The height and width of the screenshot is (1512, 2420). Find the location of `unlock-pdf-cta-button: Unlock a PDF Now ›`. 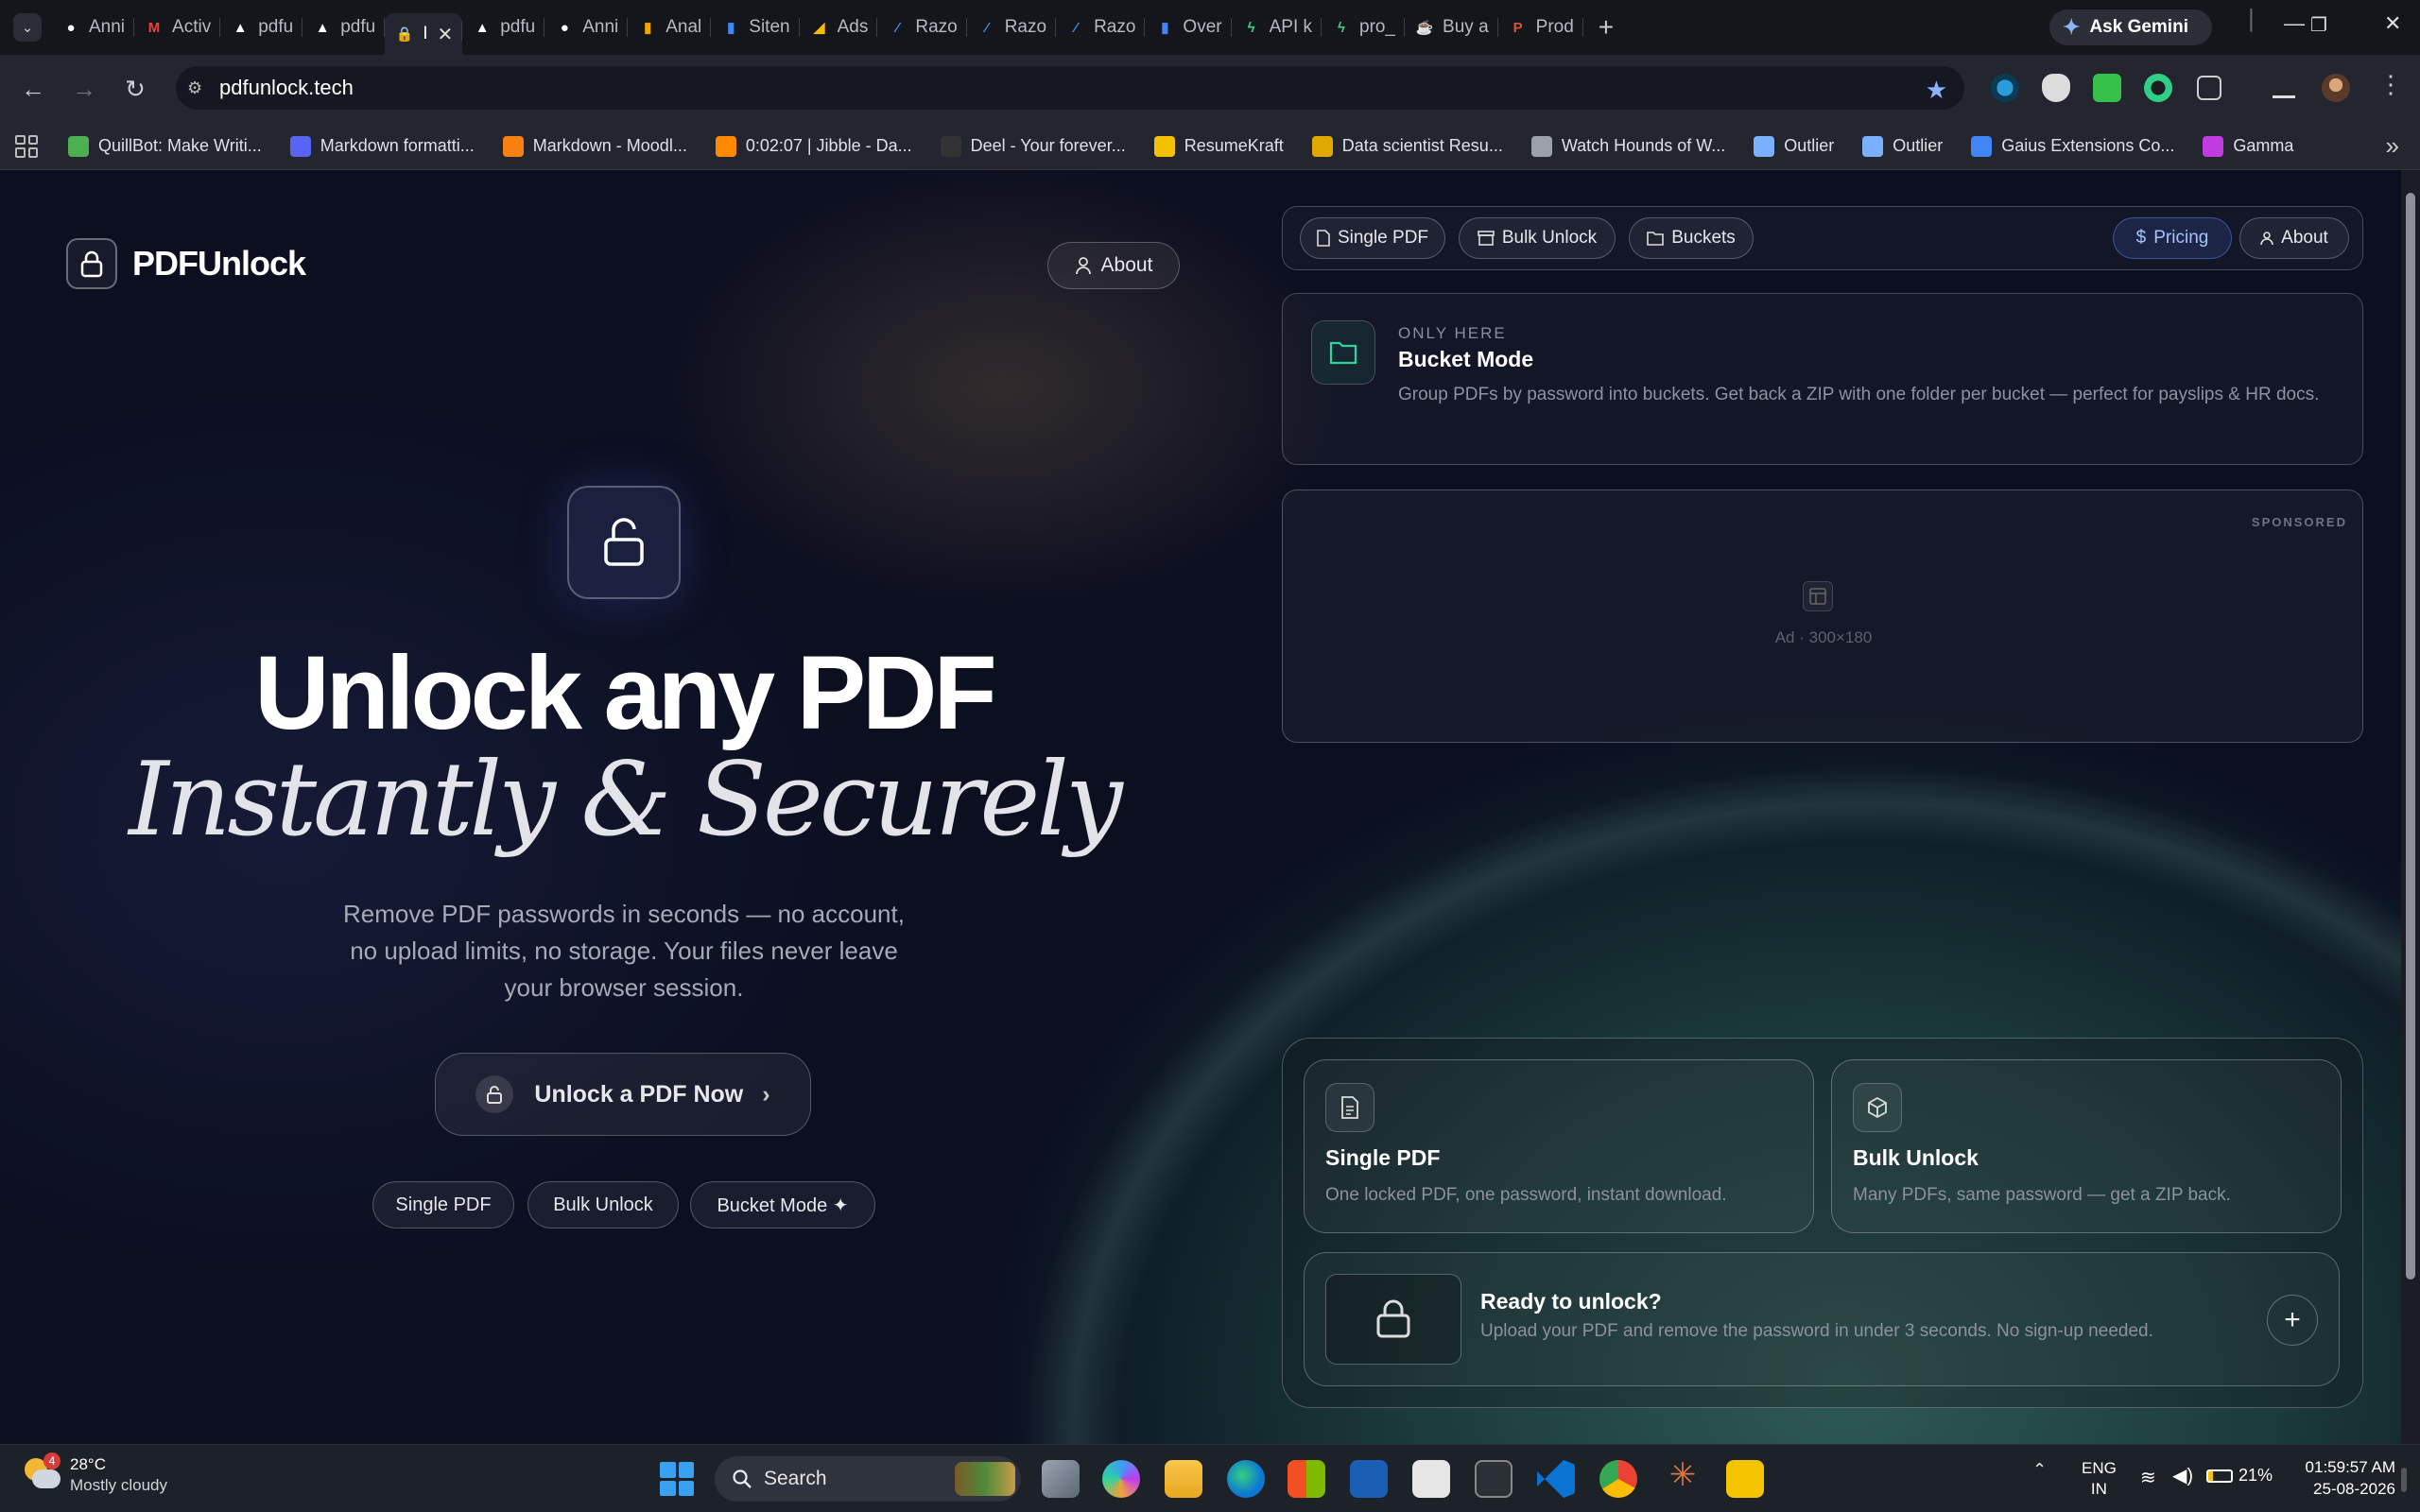

unlock-pdf-cta-button: Unlock a PDF Now › is located at coordinates (623, 1094).